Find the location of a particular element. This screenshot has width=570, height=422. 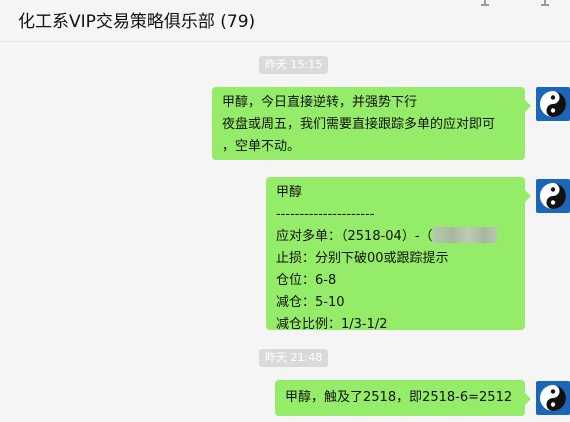

message-line: --------------------- is located at coordinates (325, 214).